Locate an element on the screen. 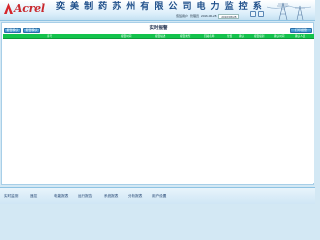 The width and height of the screenshot is (320, 240). nav-user-settings: 用户设置 is located at coordinates (159, 196).